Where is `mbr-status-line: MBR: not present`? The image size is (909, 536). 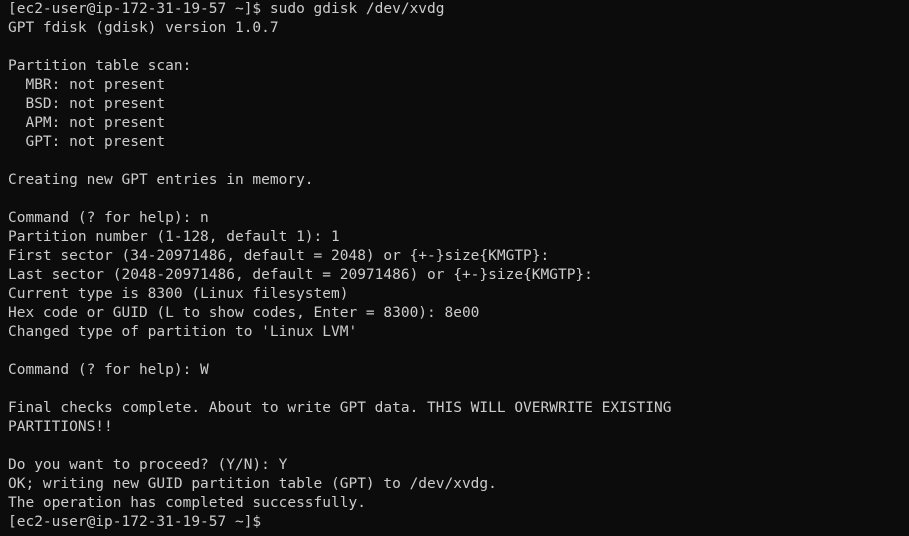 mbr-status-line: MBR: not present is located at coordinates (87, 85).